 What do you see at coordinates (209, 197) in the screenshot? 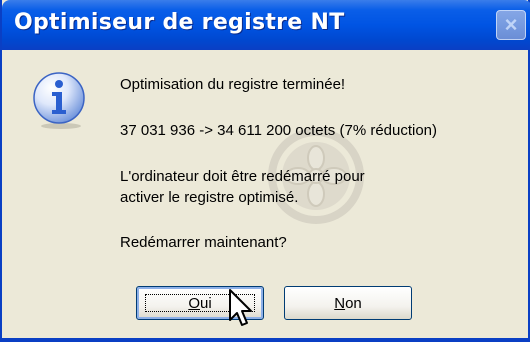
I see `message-restart-required-line2: activer le registre optimisé.` at bounding box center [209, 197].